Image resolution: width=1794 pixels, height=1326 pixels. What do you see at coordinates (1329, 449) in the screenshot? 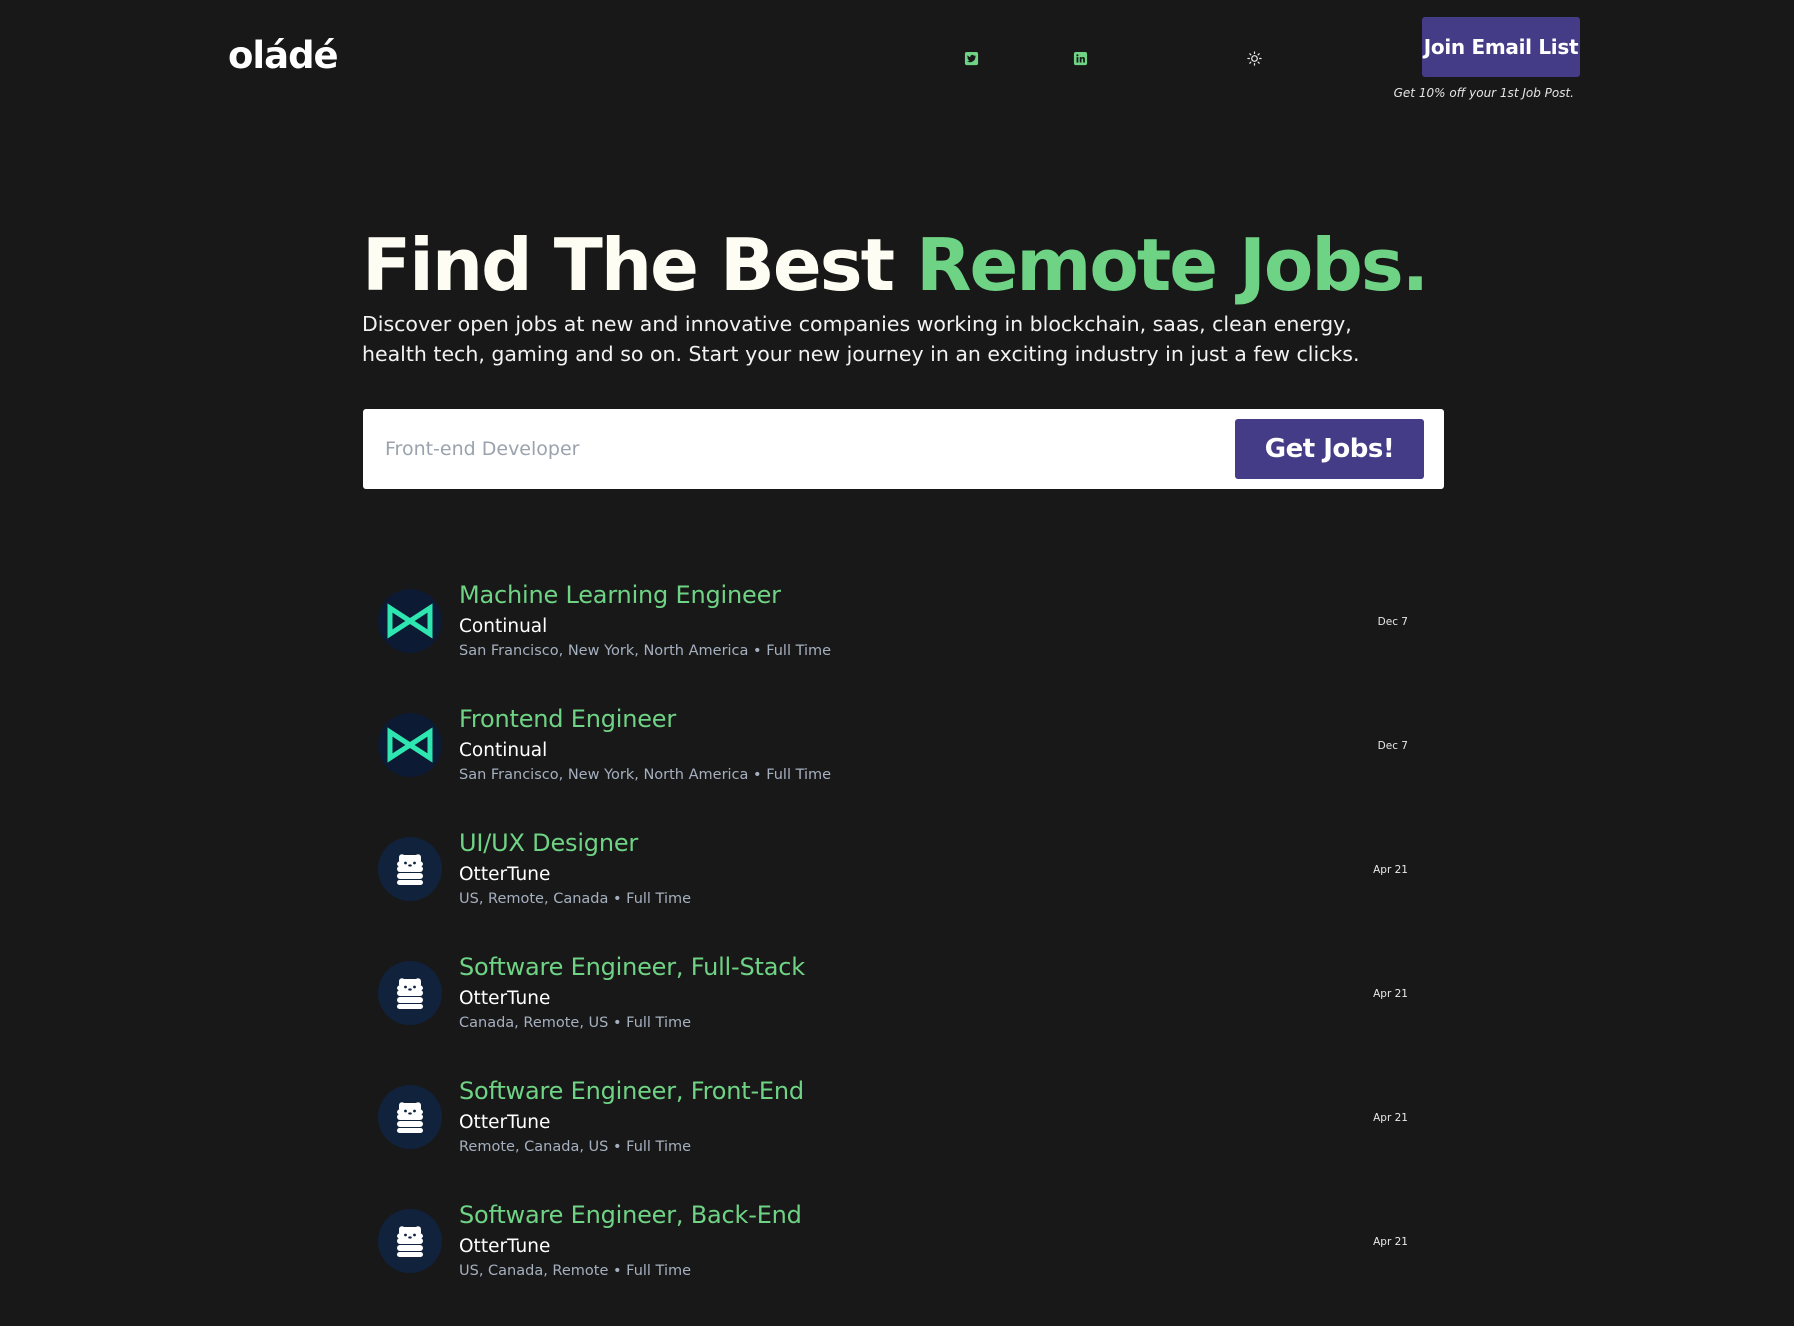
I see `get-jobs-button: Get Jobs!` at bounding box center [1329, 449].